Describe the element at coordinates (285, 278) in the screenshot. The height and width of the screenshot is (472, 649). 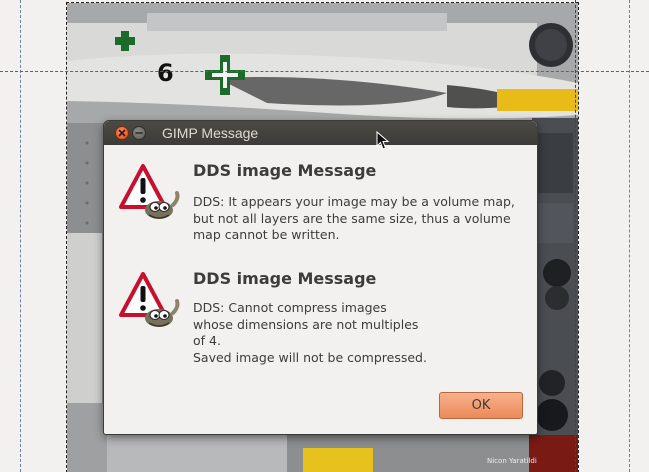
I see `message-heading-2: DDS image Message` at that location.